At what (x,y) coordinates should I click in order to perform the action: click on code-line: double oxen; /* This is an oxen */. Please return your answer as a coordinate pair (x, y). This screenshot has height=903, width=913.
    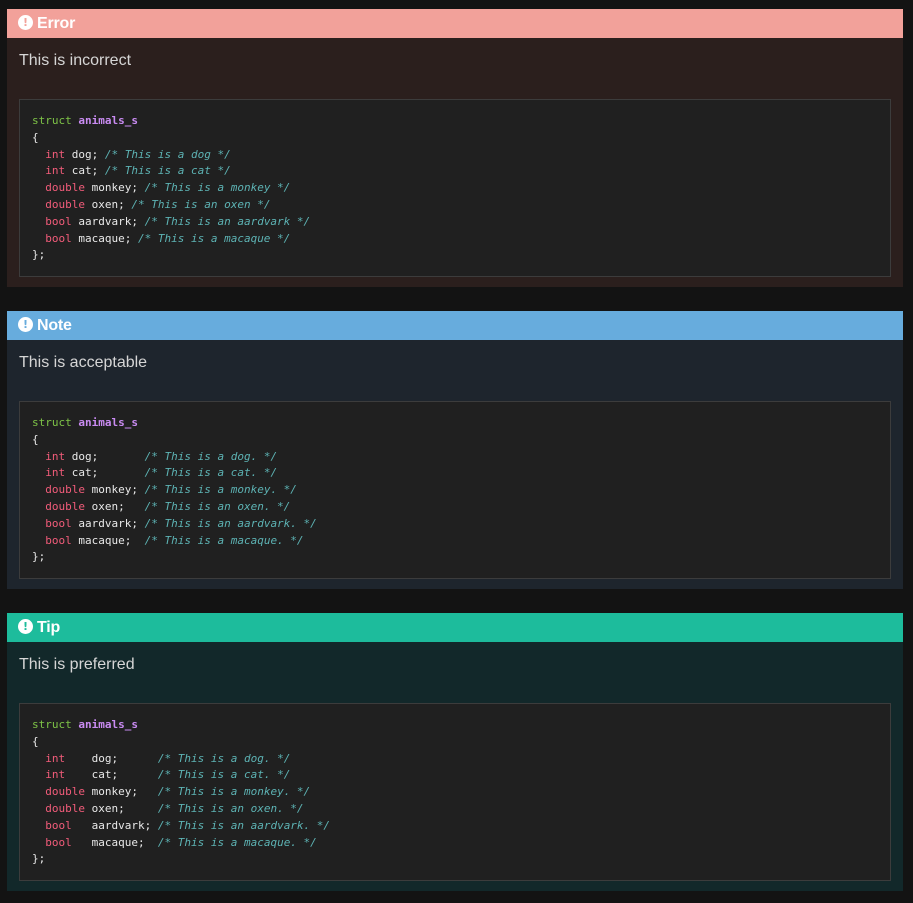
    Looking at the image, I should click on (455, 205).